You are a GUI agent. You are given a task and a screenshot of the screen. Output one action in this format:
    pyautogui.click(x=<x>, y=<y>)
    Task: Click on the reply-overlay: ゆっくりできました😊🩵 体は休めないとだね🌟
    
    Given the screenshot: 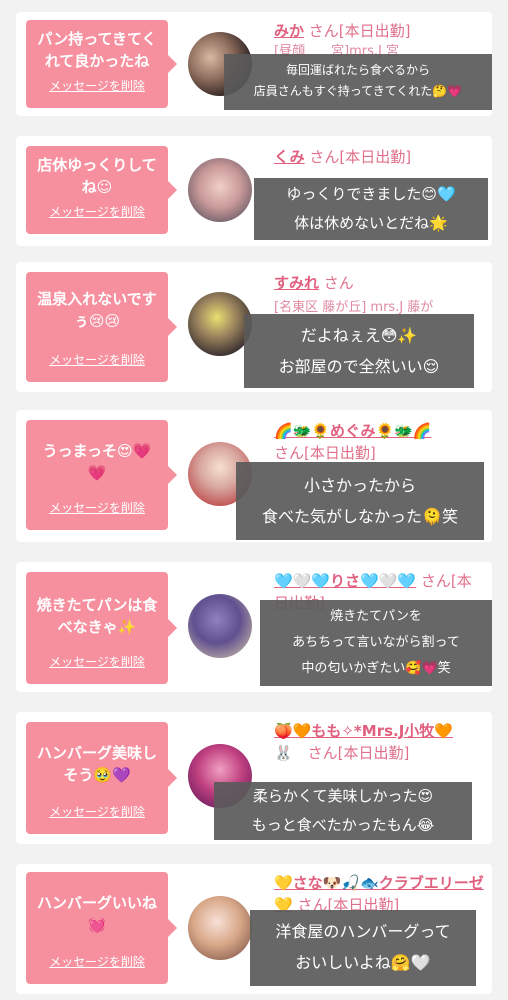 What is the action you would take?
    pyautogui.click(x=371, y=209)
    